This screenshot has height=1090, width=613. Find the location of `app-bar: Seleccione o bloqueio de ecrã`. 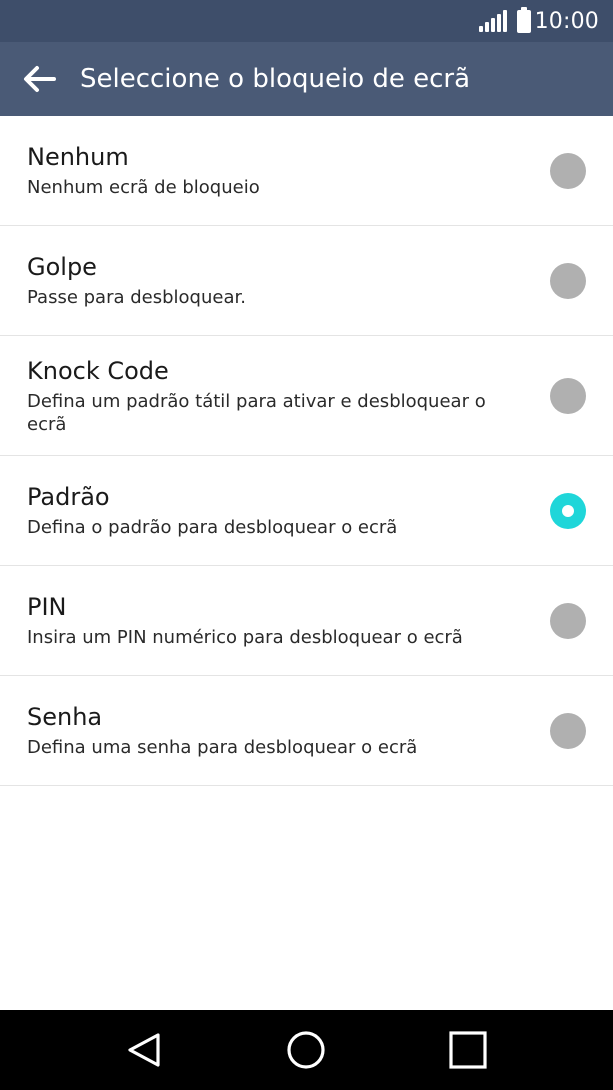

app-bar: Seleccione o bloqueio de ecrã is located at coordinates (306, 79).